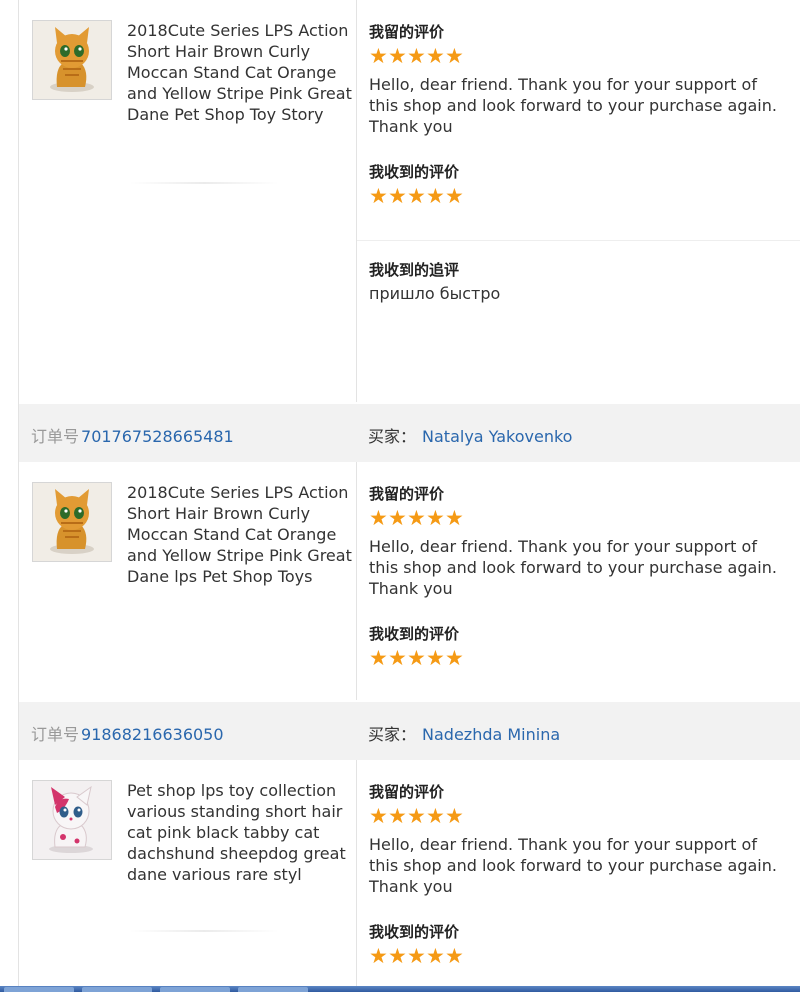 This screenshot has height=992, width=800. I want to click on pink-cat-toy-photo-icon, so click(72, 820).